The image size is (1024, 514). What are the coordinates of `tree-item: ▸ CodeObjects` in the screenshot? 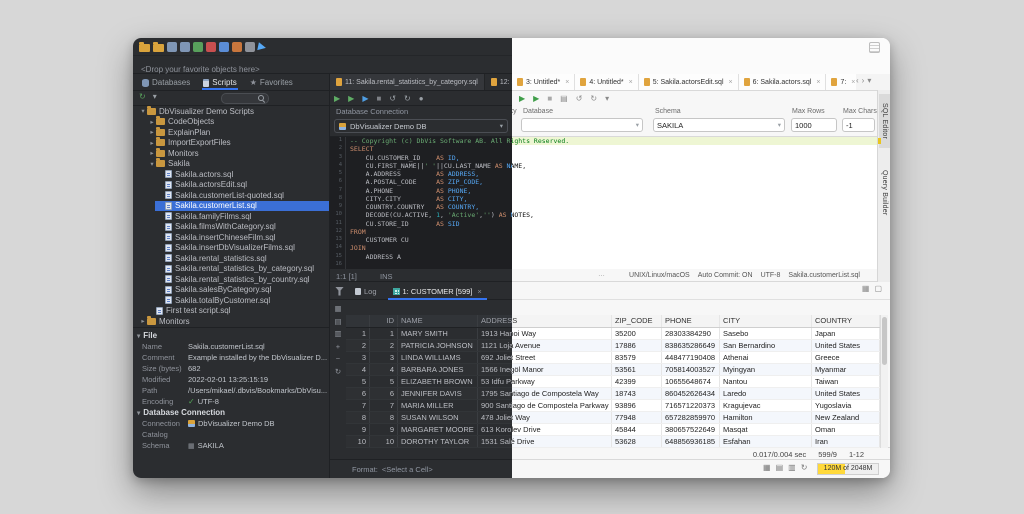 It's located at (231, 122).